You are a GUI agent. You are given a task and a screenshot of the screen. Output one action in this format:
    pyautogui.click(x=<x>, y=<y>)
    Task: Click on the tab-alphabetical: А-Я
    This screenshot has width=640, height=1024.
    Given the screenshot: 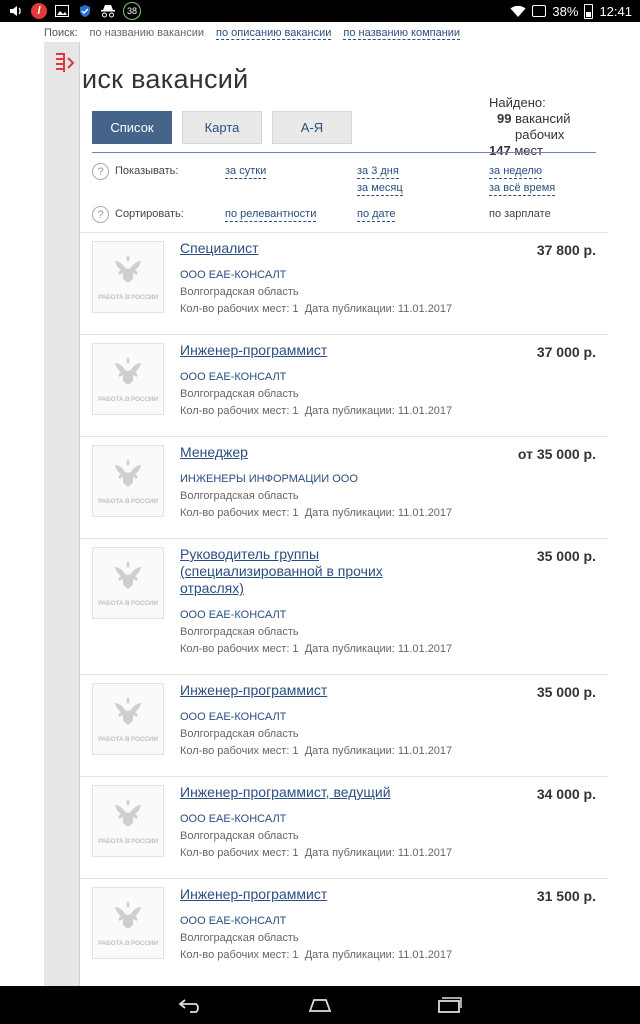 What is the action you would take?
    pyautogui.click(x=312, y=127)
    